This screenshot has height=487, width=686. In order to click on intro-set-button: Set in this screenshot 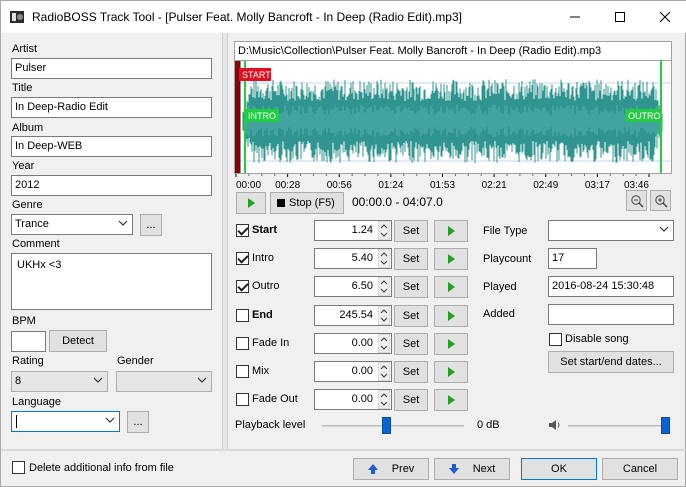, I will do `click(411, 259)`.